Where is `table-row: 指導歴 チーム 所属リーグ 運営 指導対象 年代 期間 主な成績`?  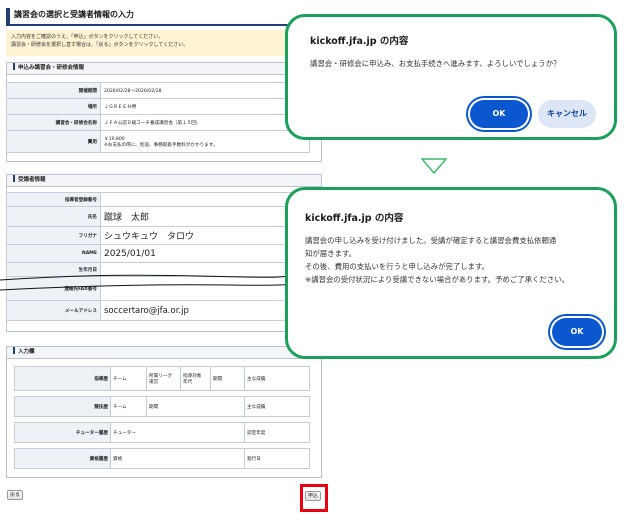
table-row: 指導歴 チーム 所属リーグ 運営 指導対象 年代 期間 主な成績 is located at coordinates (162, 378).